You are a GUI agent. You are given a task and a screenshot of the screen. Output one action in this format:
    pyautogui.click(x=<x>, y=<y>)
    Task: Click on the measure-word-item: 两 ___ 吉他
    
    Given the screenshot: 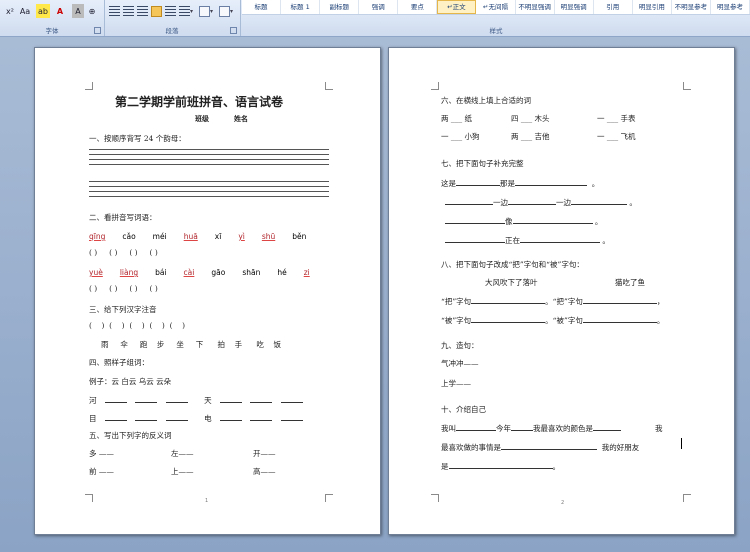 What is the action you would take?
    pyautogui.click(x=530, y=136)
    